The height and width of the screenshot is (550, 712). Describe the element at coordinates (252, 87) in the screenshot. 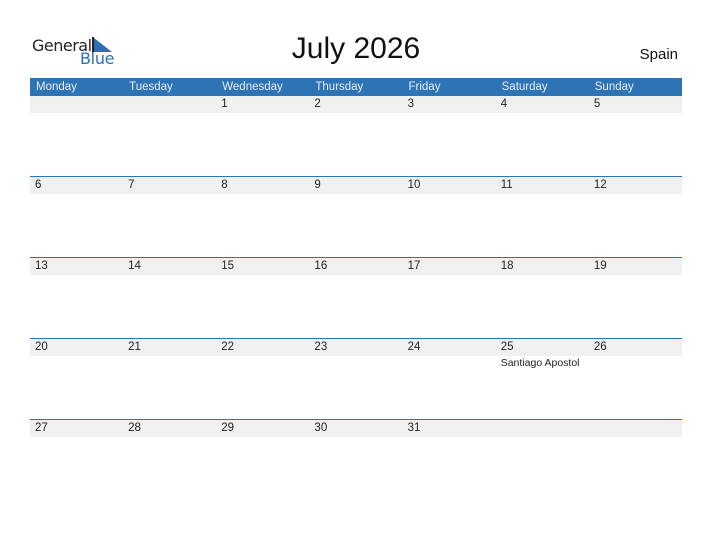

I see `weekday-wednesday: Wednesday` at that location.